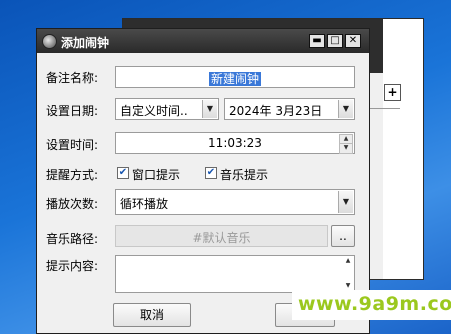  I want to click on minimize-button: ▬, so click(317, 41).